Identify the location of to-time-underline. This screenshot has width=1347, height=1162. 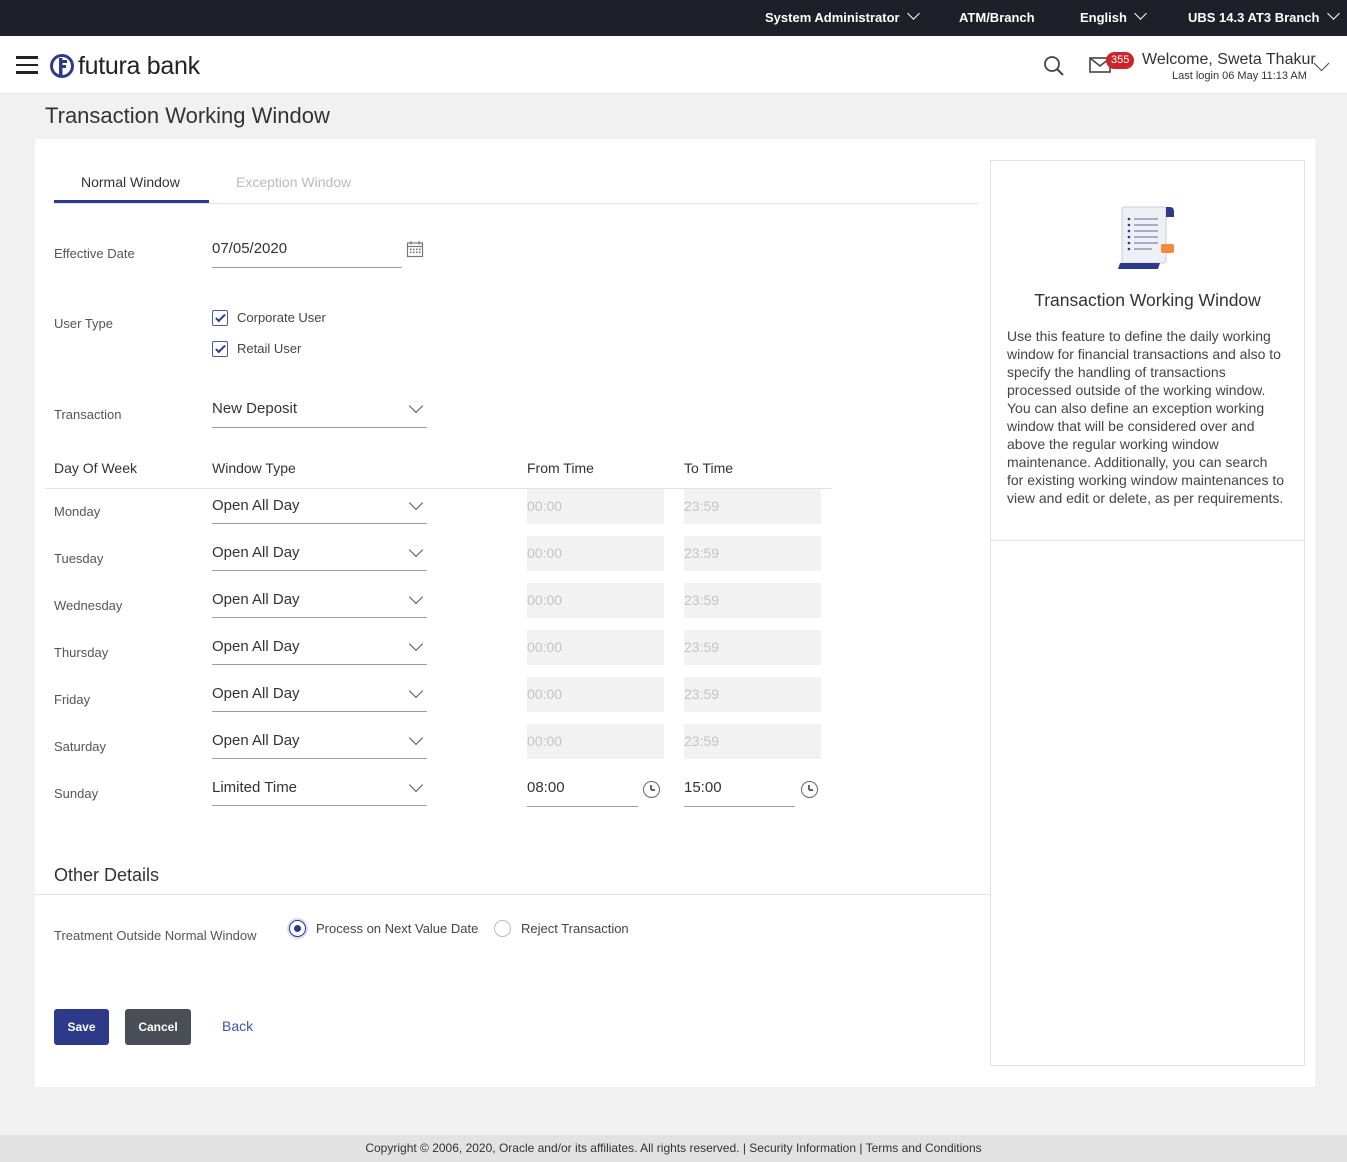
(739, 806).